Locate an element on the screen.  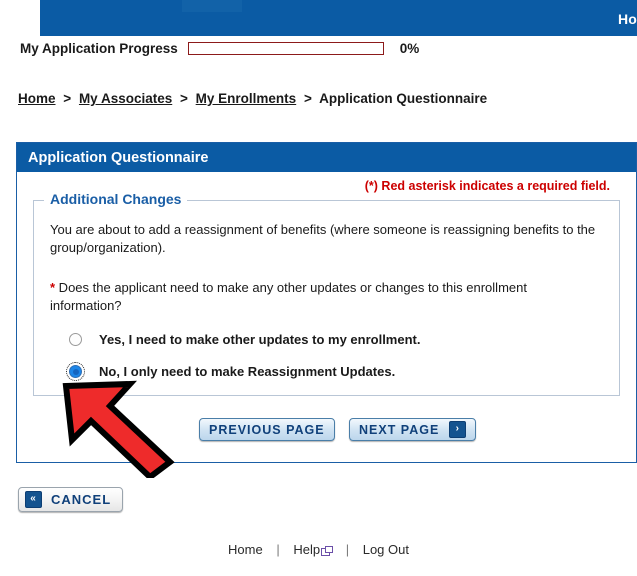
breadcrumb-item-my-associates: My Associates is located at coordinates (125, 98).